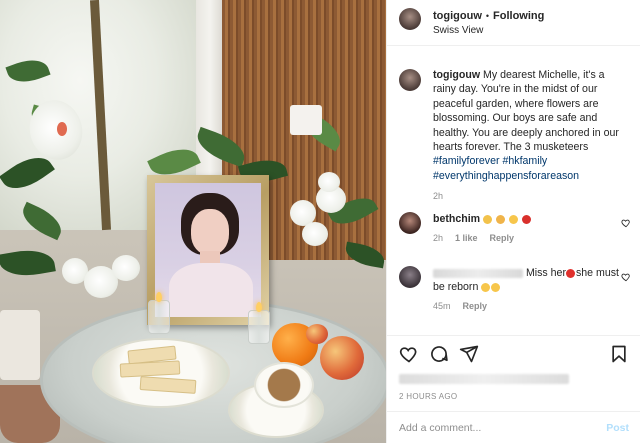  What do you see at coordinates (284, 385) in the screenshot?
I see `tea-cup` at bounding box center [284, 385].